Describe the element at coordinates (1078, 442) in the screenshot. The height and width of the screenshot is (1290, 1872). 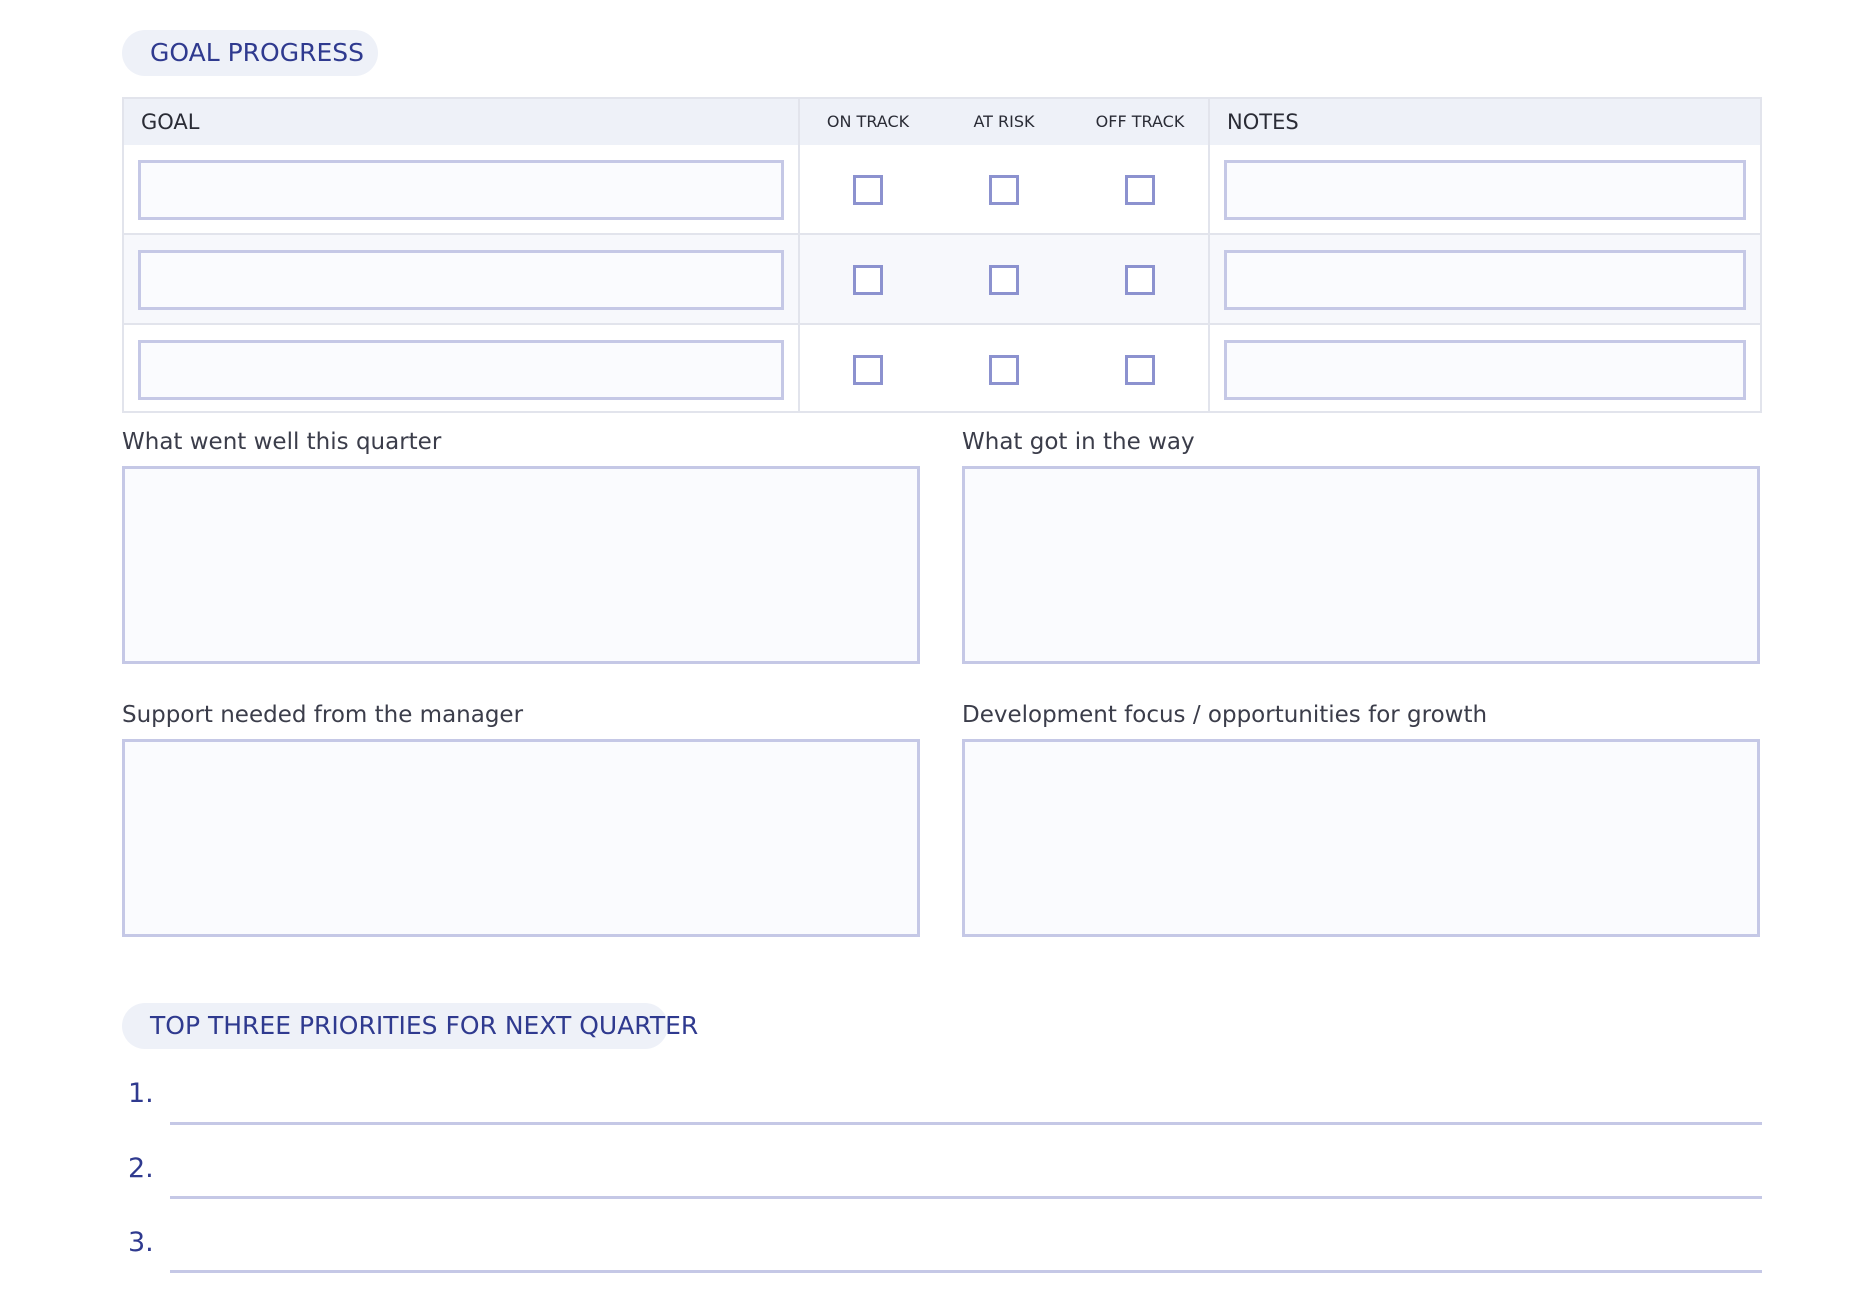
I see `got-in-way-label: What got in the way` at that location.